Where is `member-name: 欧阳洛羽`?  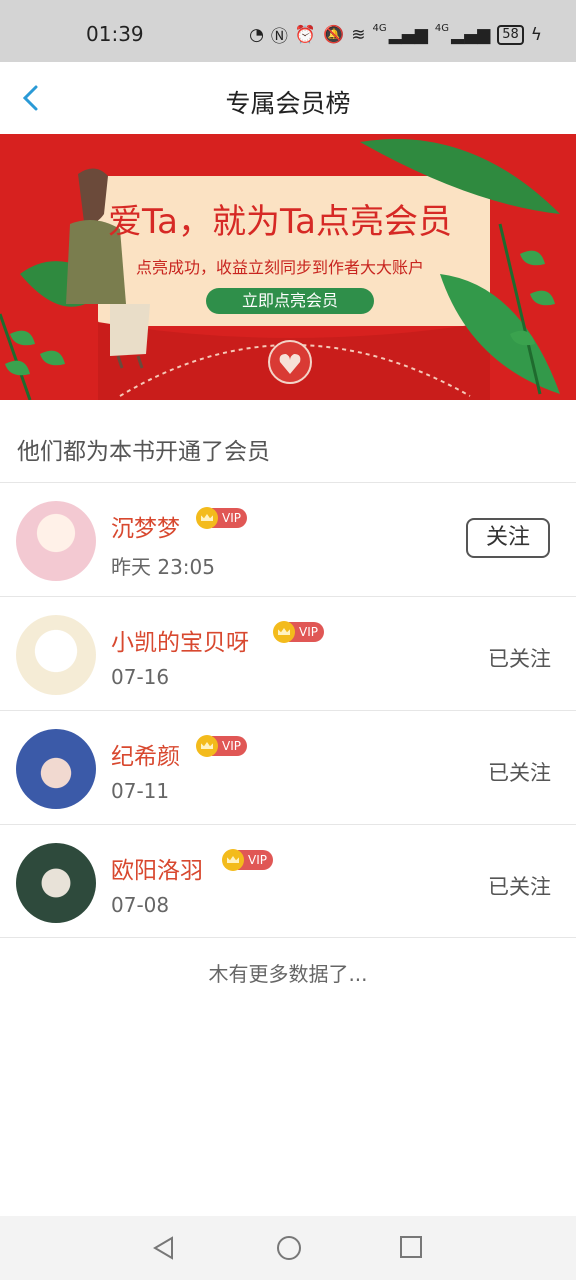
member-name: 欧阳洛羽 is located at coordinates (157, 868).